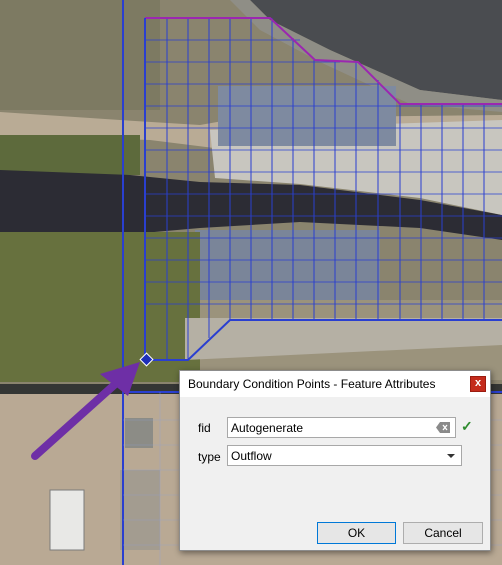 The image size is (502, 565). What do you see at coordinates (451, 456) in the screenshot?
I see `chevron-down-icon` at bounding box center [451, 456].